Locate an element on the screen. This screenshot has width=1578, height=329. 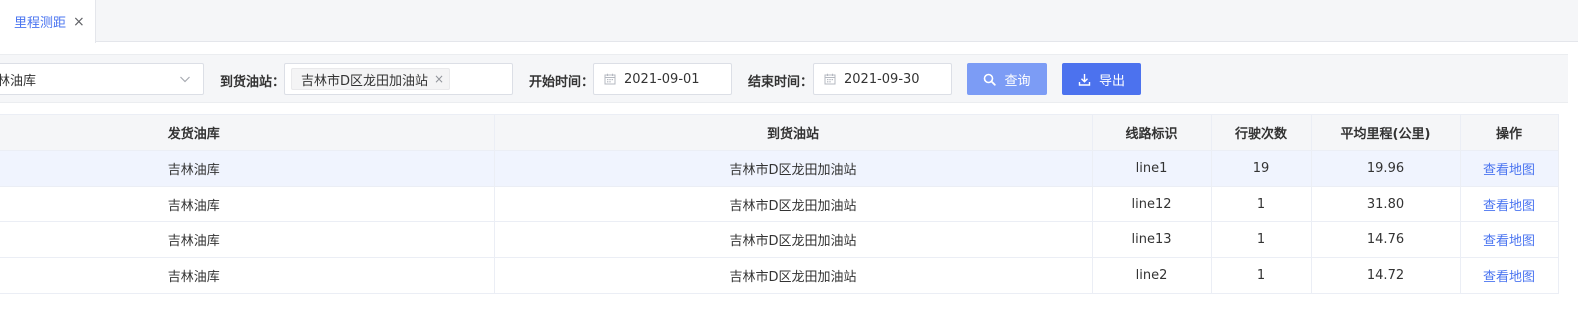
export-button-label: 导出 is located at coordinates (1111, 81).